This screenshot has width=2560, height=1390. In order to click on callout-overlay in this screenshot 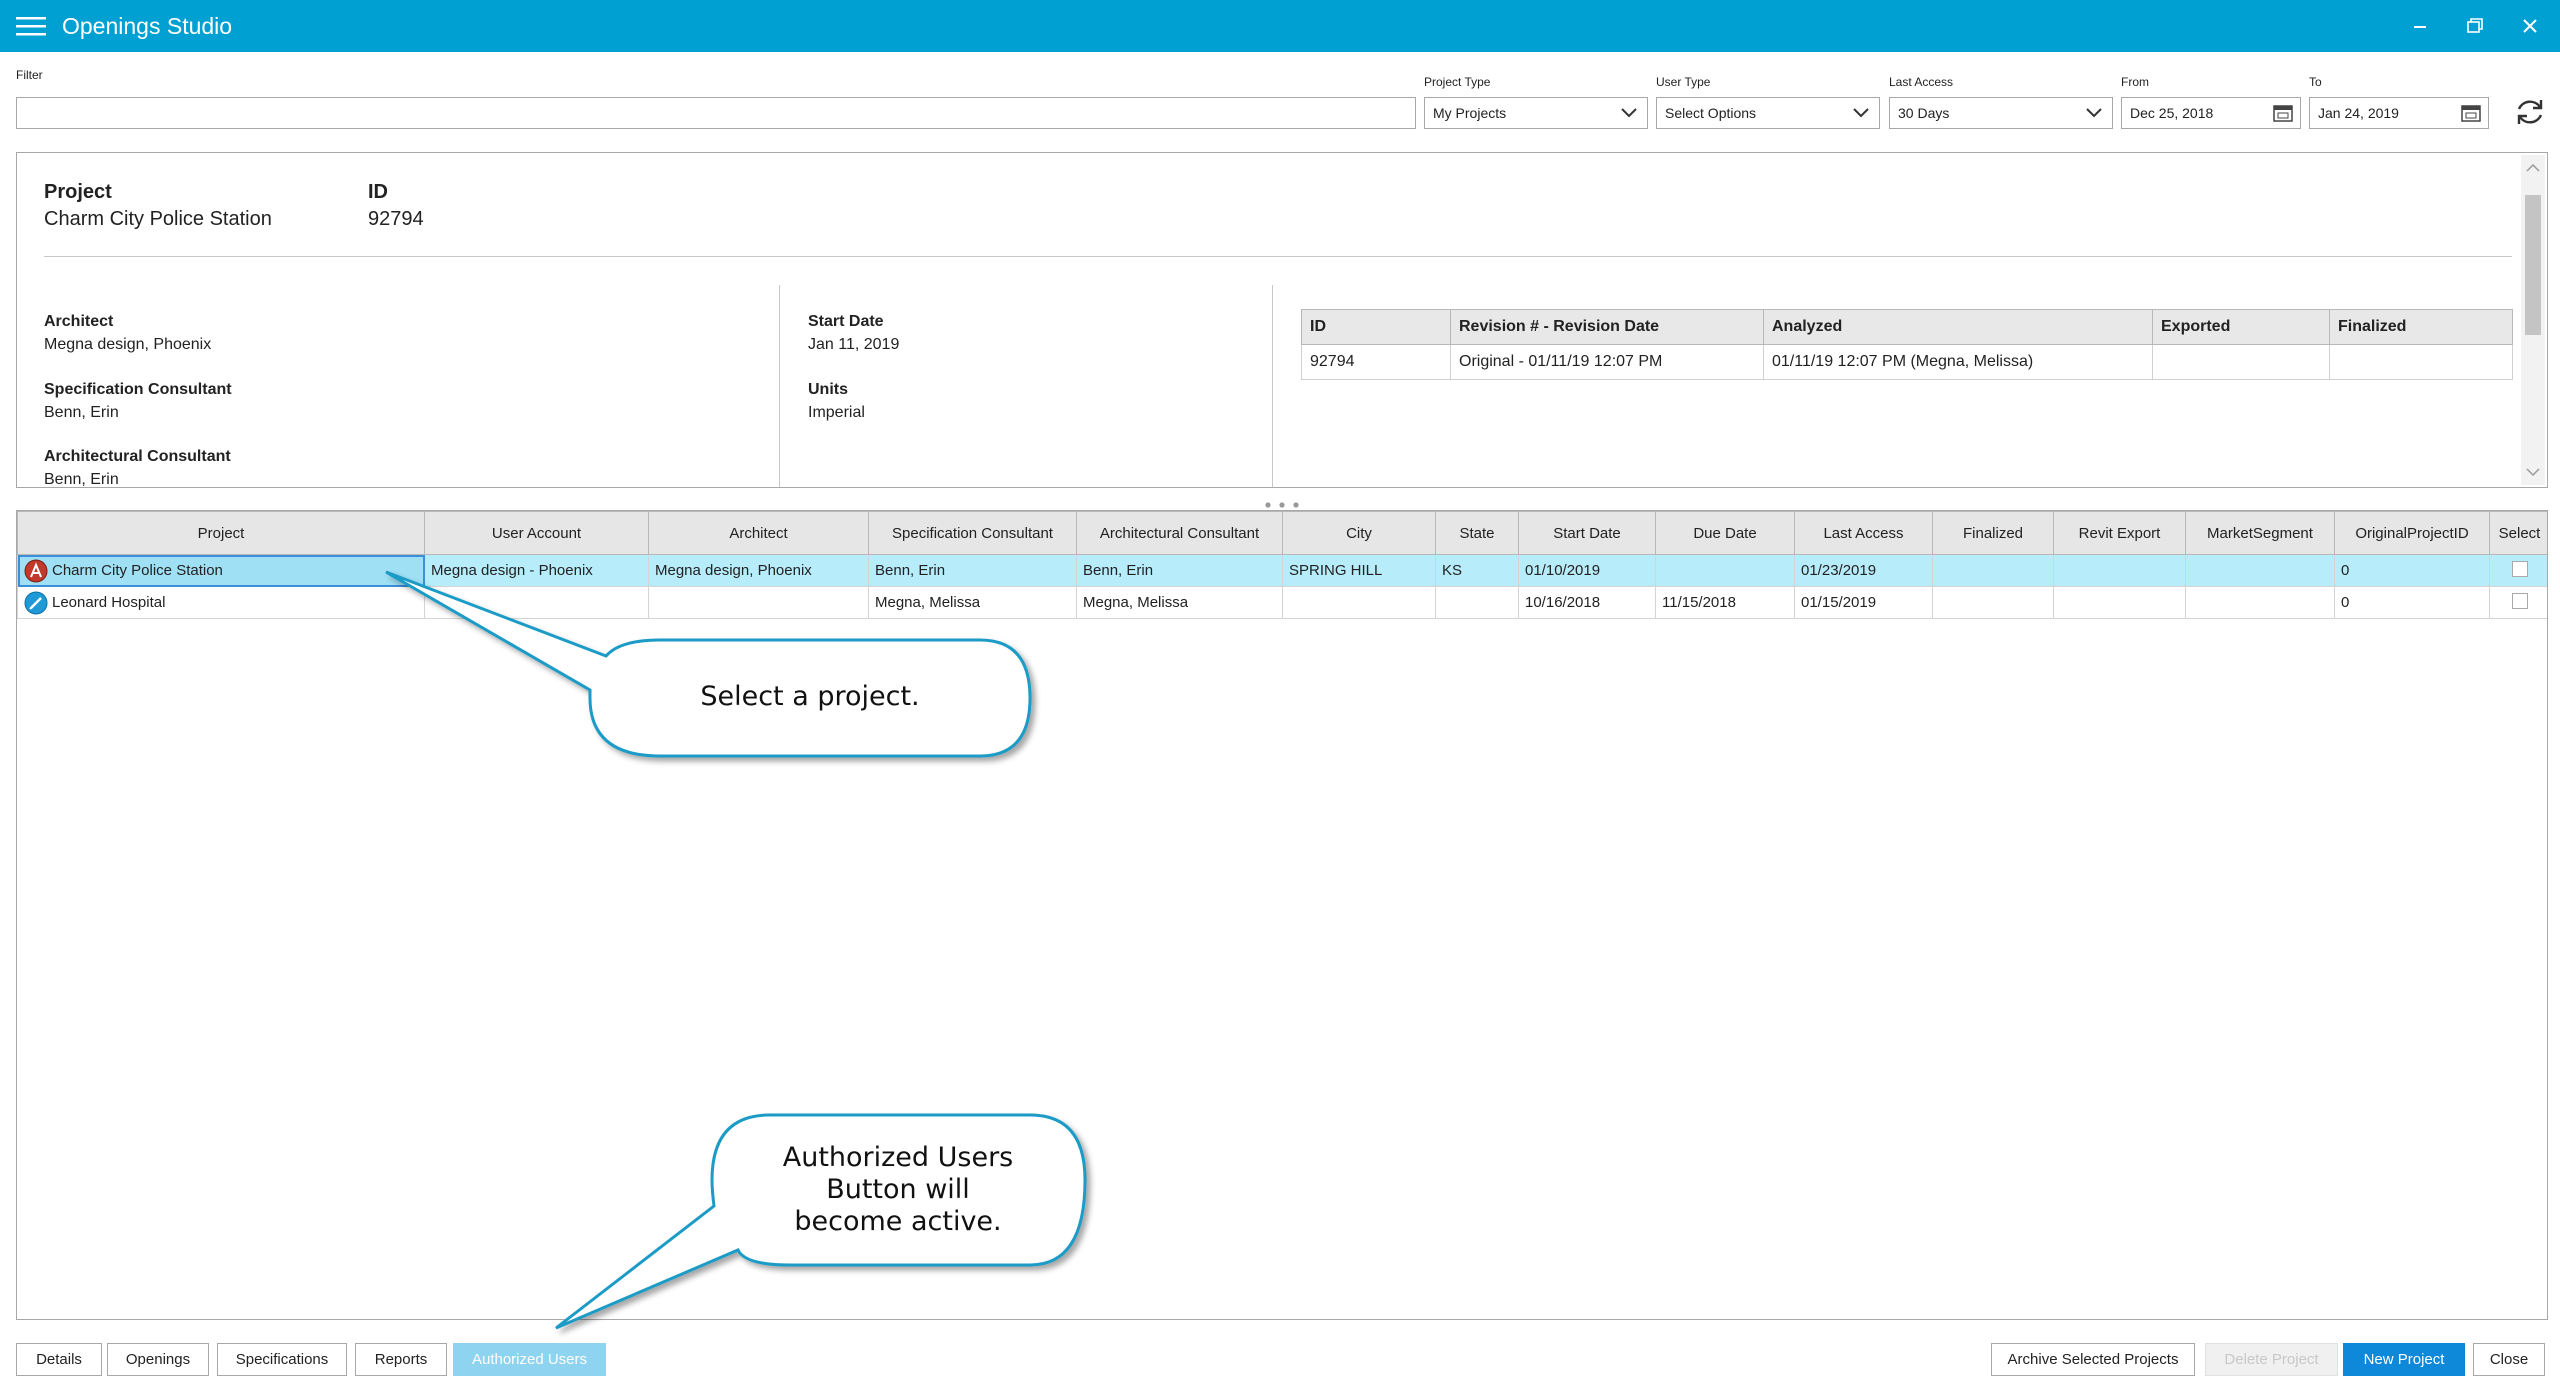, I will do `click(736, 950)`.